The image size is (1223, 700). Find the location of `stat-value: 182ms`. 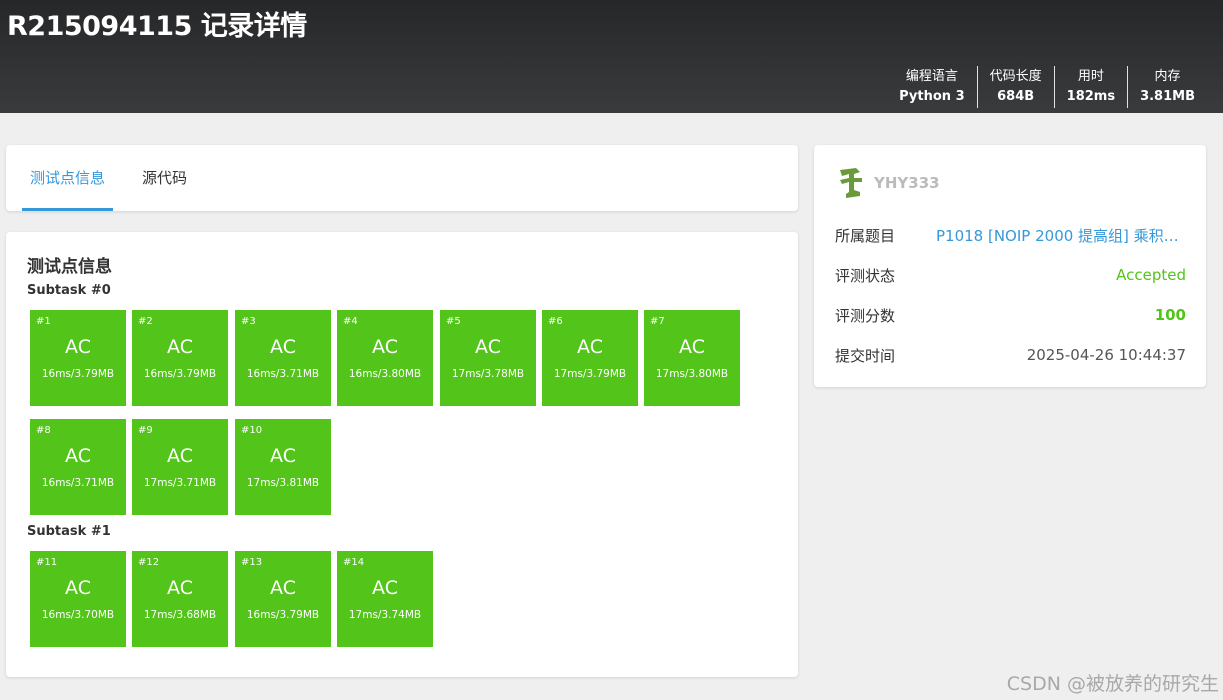

stat-value: 182ms is located at coordinates (1091, 96).